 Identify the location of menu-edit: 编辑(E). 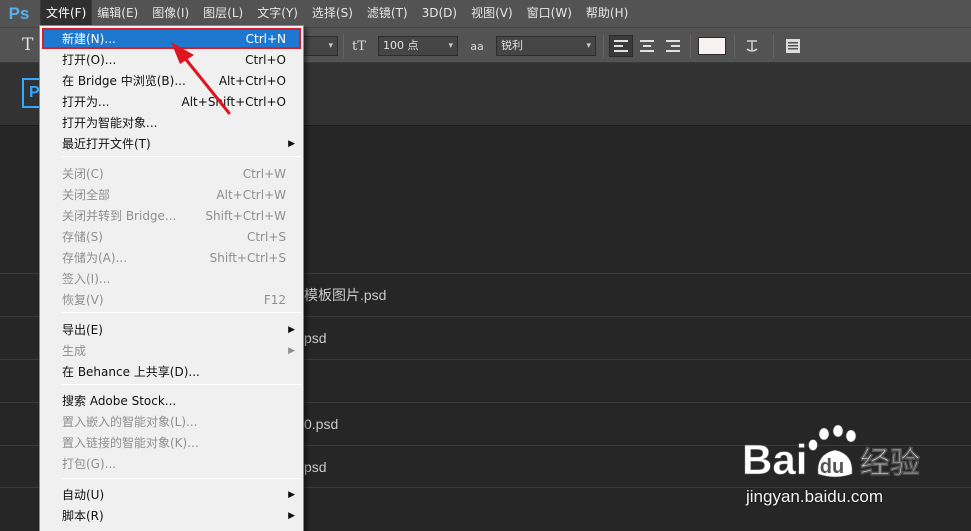
(117, 13).